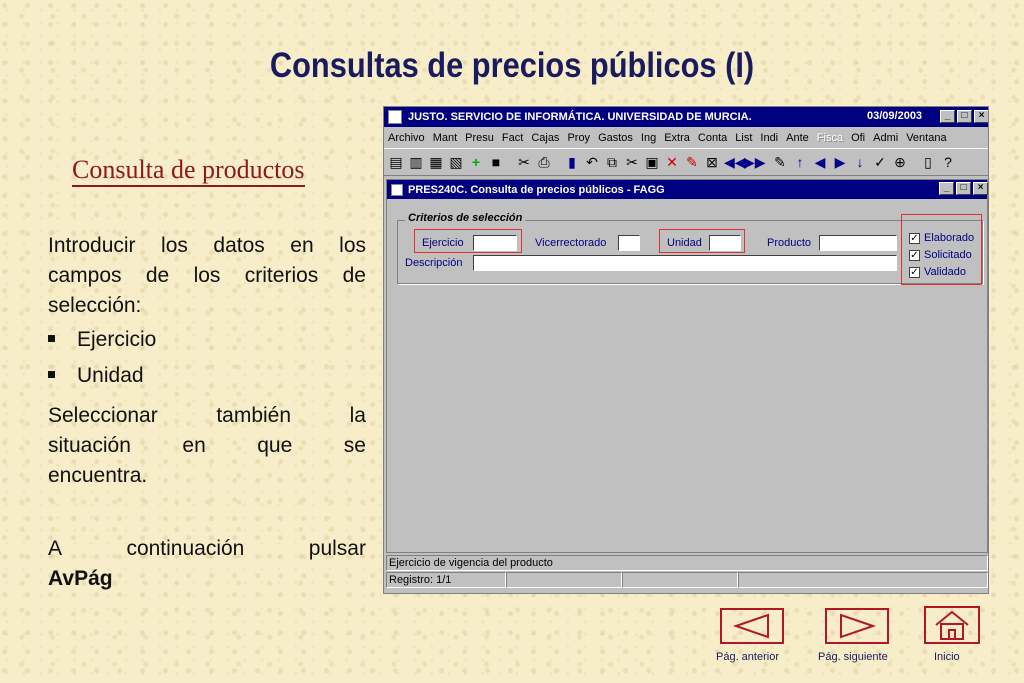 The width and height of the screenshot is (1024, 683). I want to click on menu-fisca: Fisca, so click(830, 137).